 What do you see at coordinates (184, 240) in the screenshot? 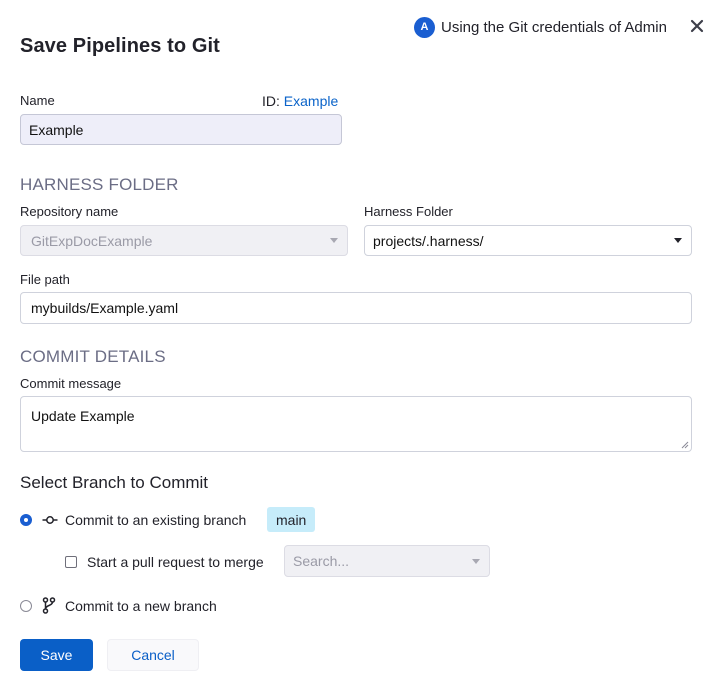
I see `repository-name-select: GitExpDocExample` at bounding box center [184, 240].